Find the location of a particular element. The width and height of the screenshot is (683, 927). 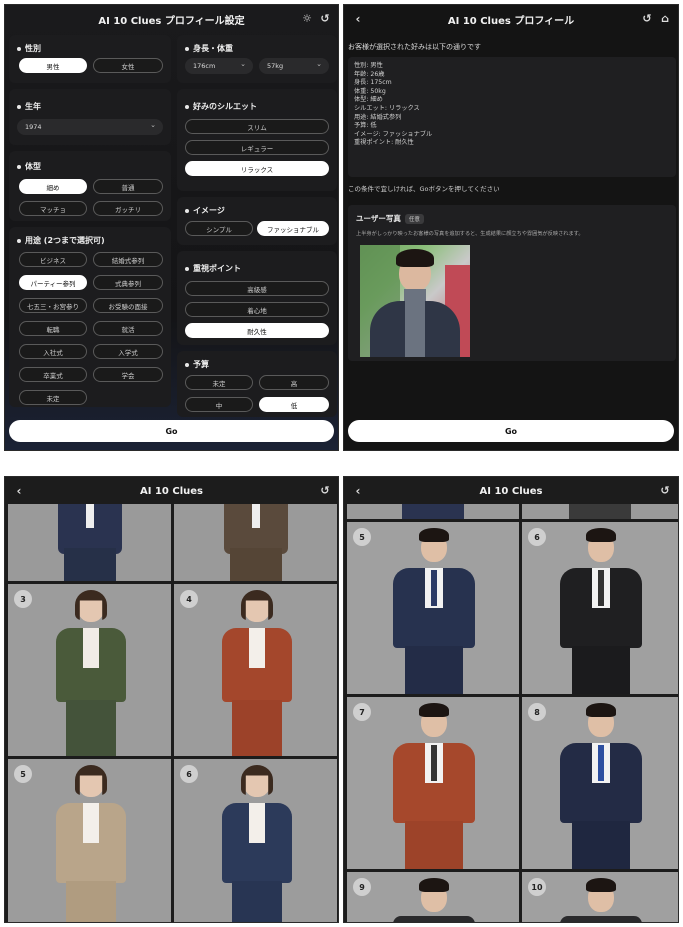

body-type-normal-option: 普通 is located at coordinates (128, 186).